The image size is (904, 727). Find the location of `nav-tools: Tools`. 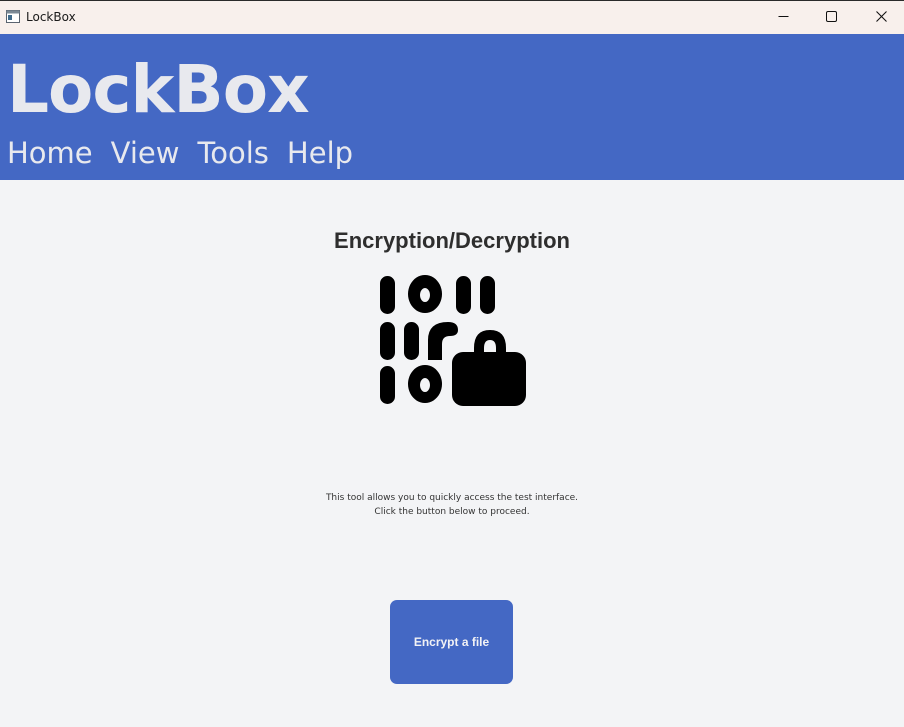

nav-tools: Tools is located at coordinates (232, 153).